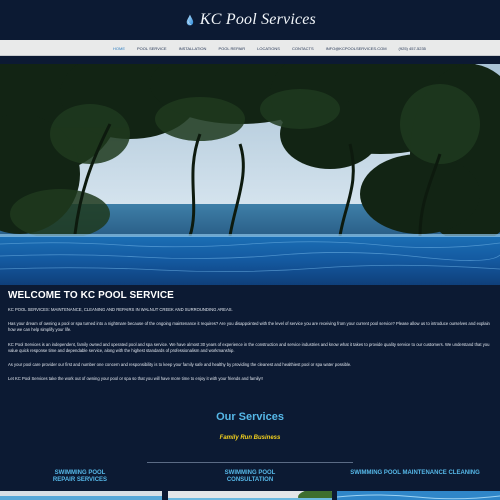  Describe the element at coordinates (193, 48) in the screenshot. I see `nav-item-installation: INSTALLATION` at that location.